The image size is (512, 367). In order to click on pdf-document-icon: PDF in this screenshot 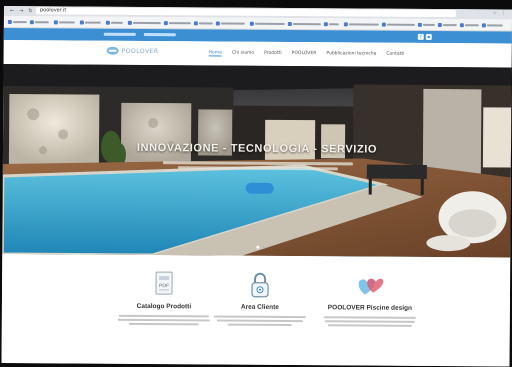, I will do `click(164, 284)`.